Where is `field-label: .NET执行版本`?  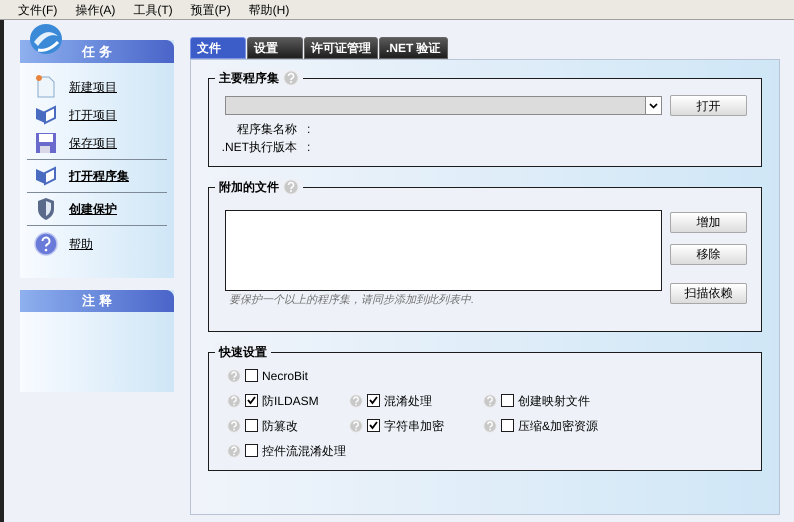 field-label: .NET执行版本 is located at coordinates (258, 147).